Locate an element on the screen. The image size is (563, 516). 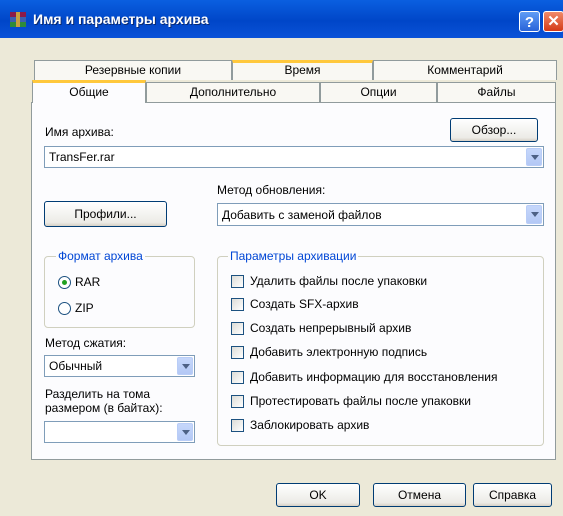
compression-select: Обычный is located at coordinates (119, 366).